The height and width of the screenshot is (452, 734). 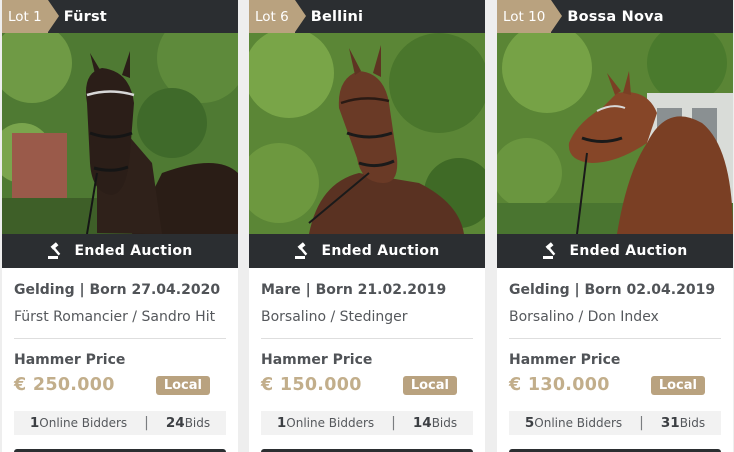 I want to click on lot-number-tag: Lot 10, so click(x=530, y=16).